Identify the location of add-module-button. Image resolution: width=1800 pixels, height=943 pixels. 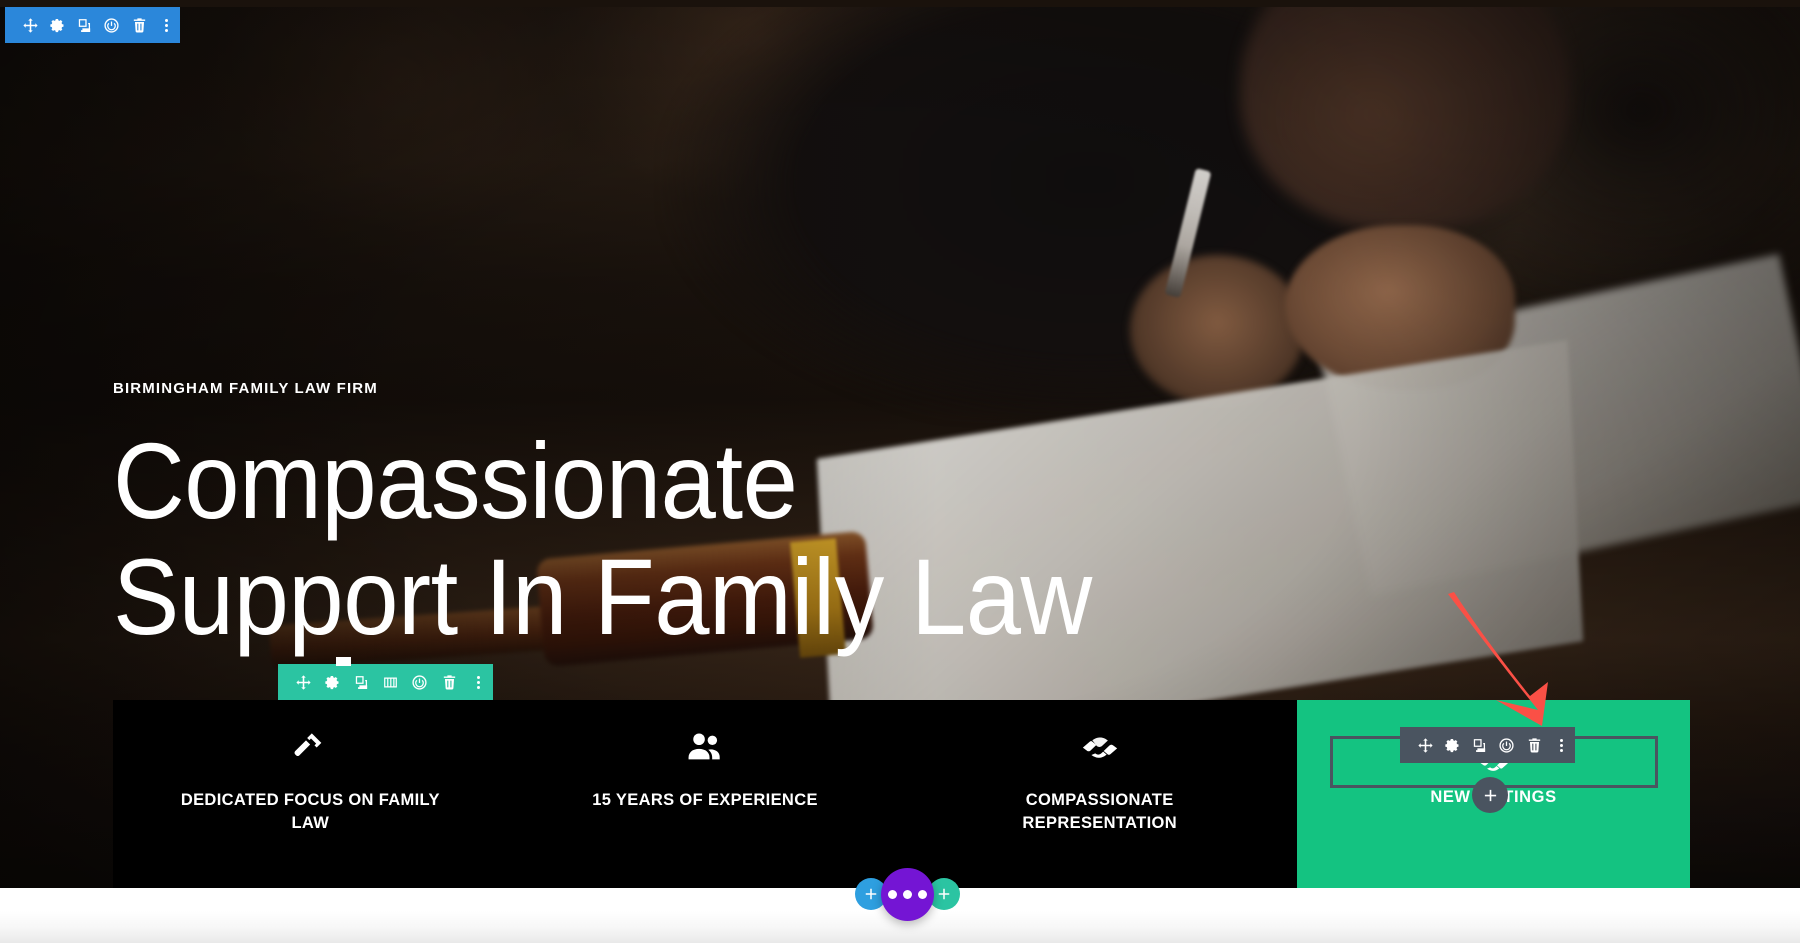
(1490, 795).